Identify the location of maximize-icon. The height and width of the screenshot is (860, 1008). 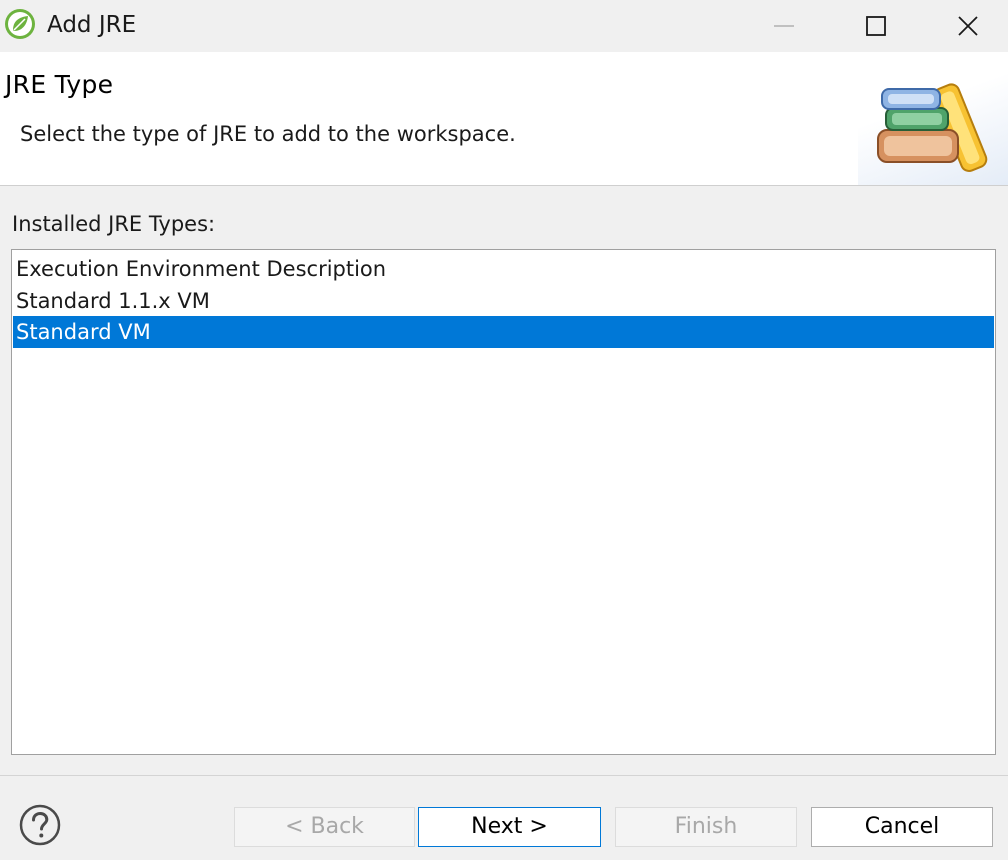
(876, 26).